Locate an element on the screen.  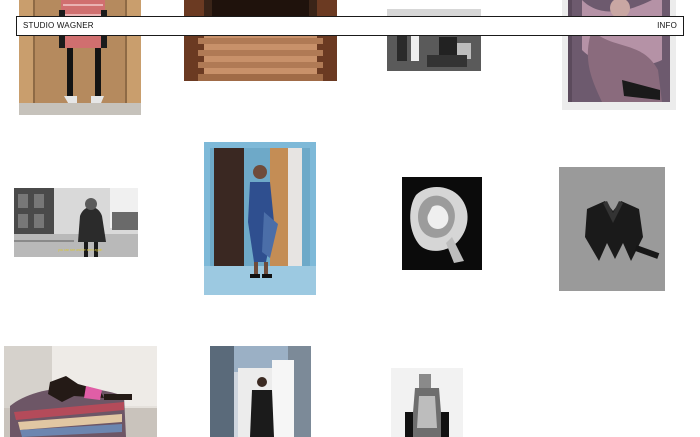
overlay-caption: you can see and be seen again is located at coordinates (80, 250).